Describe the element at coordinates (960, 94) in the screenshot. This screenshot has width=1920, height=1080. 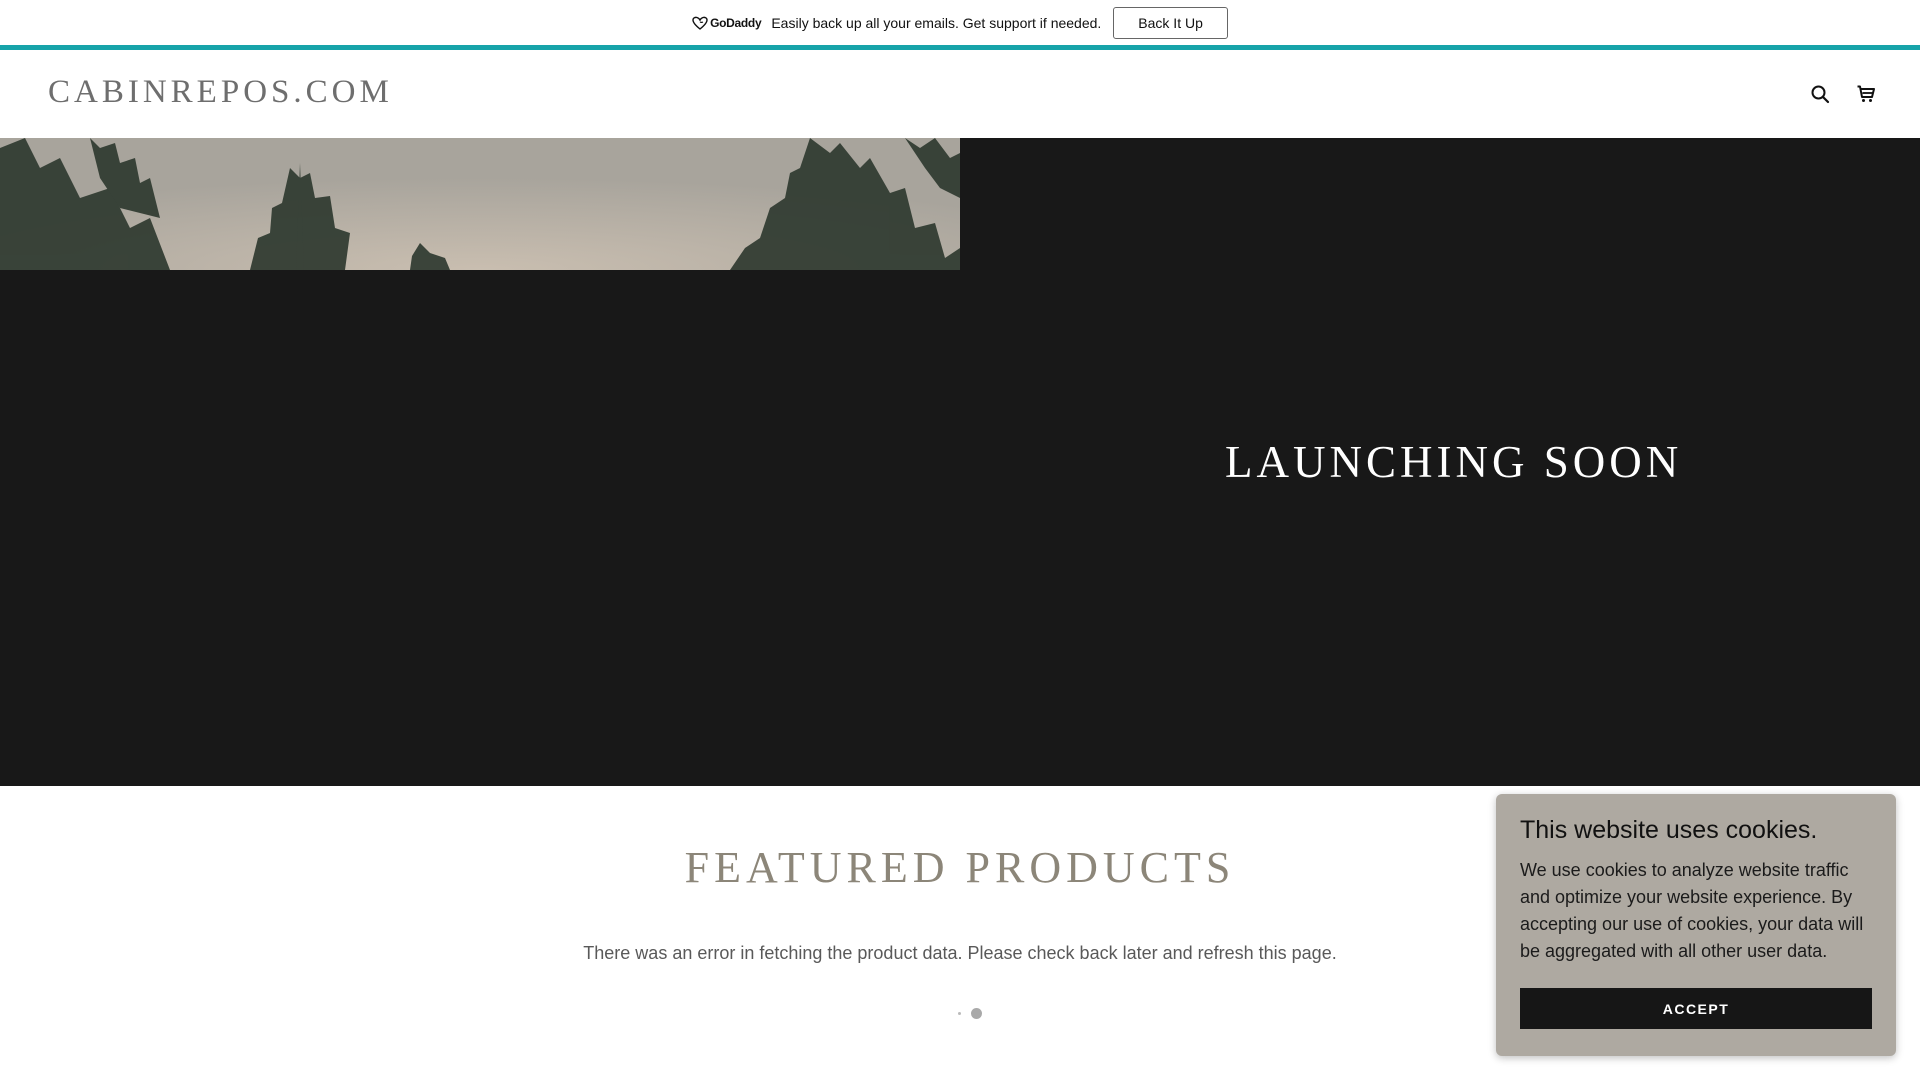
I see `site-header: CABINREPOS.COM` at that location.